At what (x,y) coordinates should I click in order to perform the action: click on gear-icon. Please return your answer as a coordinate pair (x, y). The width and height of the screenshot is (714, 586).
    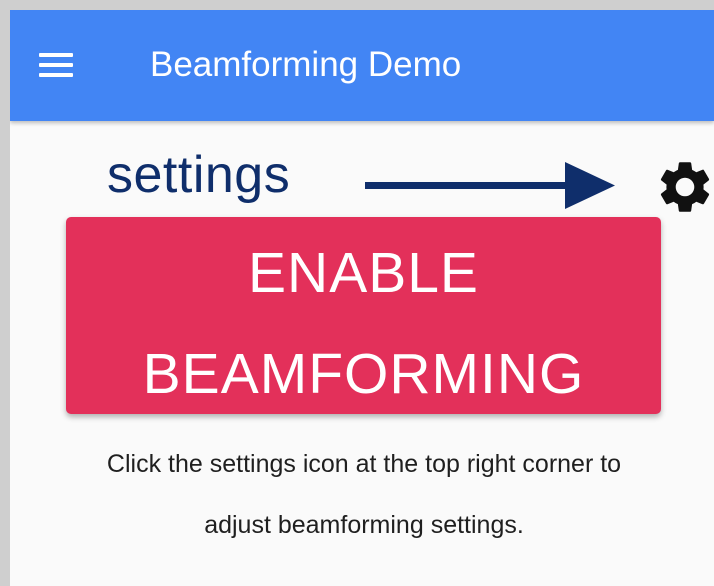
    Looking at the image, I should click on (685, 187).